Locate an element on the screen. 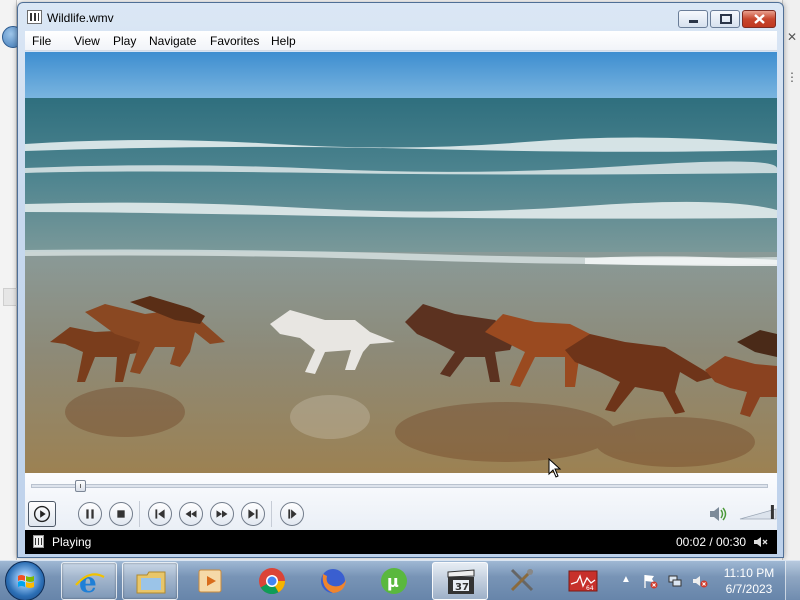  seek-bar is located at coordinates (399, 486).